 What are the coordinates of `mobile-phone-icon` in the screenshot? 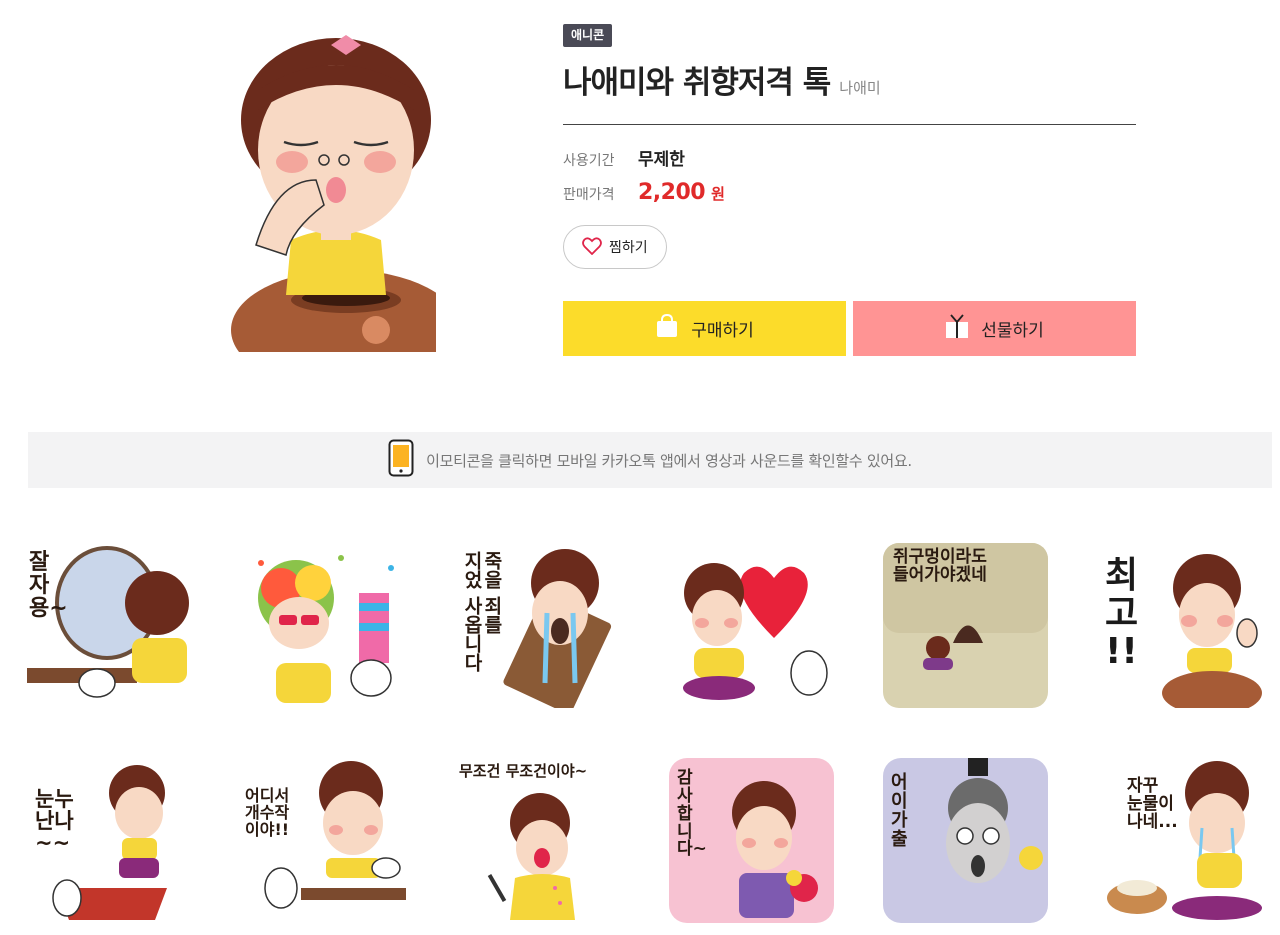 It's located at (401, 460).